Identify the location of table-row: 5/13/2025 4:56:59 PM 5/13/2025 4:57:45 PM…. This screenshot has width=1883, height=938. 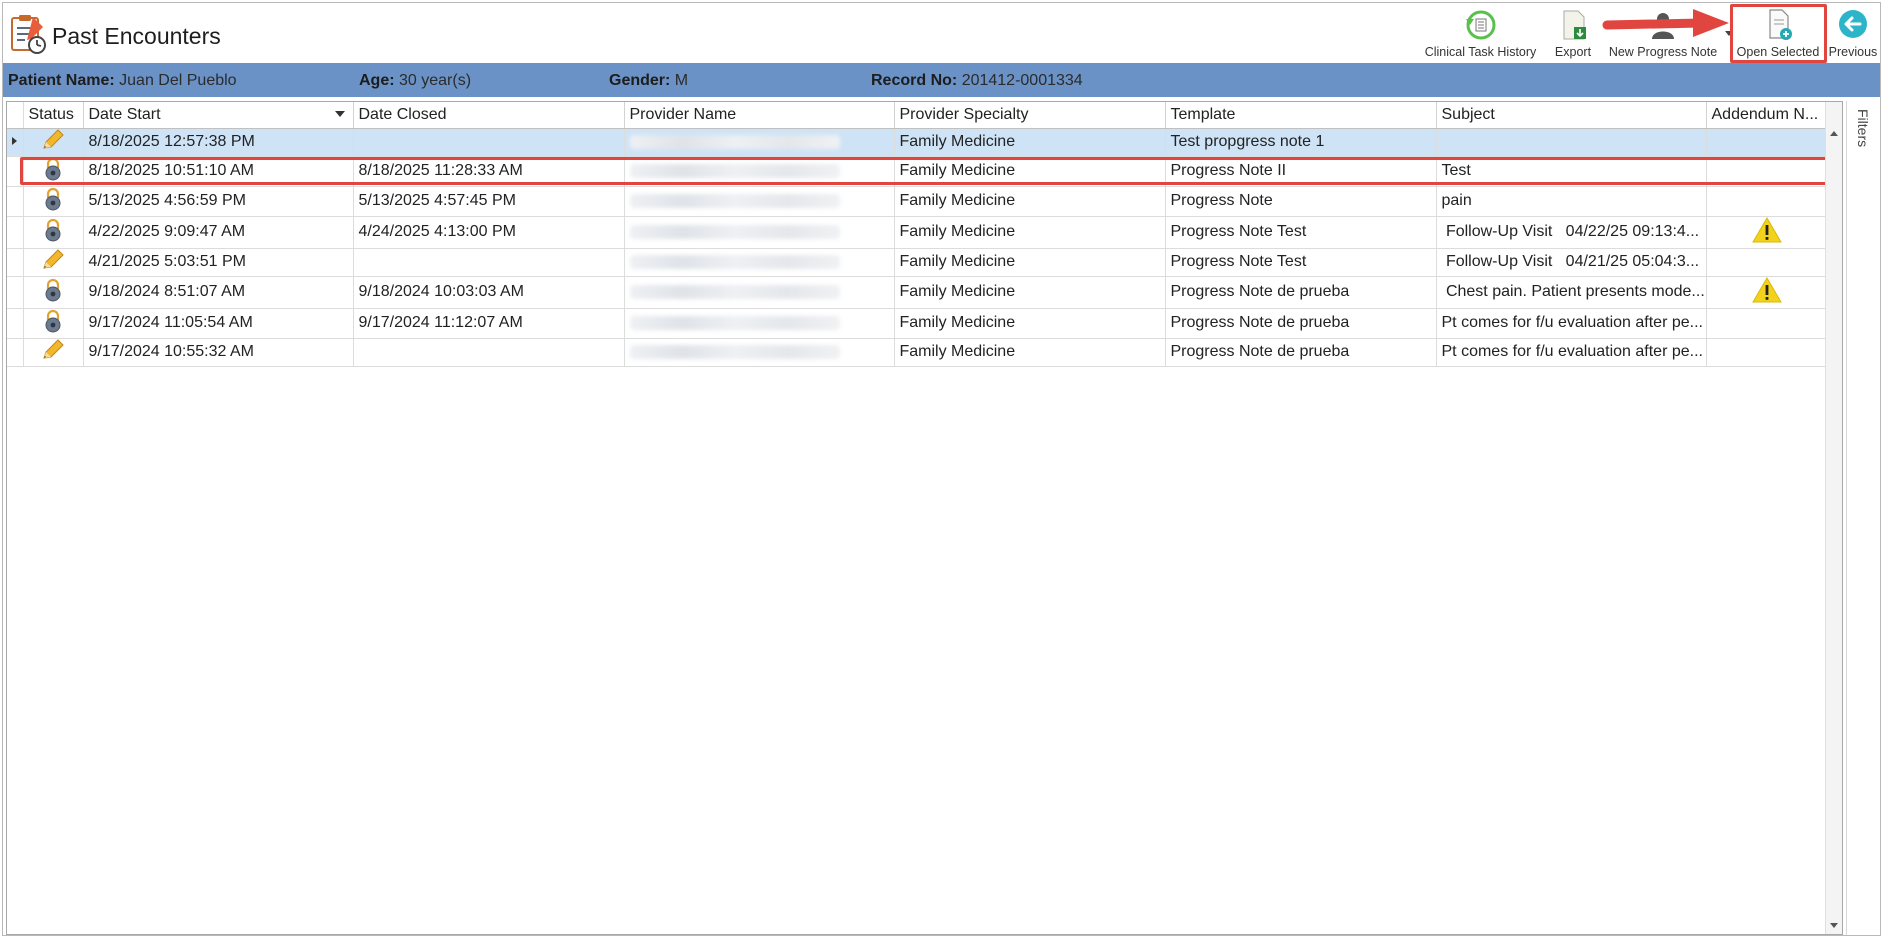
(917, 201).